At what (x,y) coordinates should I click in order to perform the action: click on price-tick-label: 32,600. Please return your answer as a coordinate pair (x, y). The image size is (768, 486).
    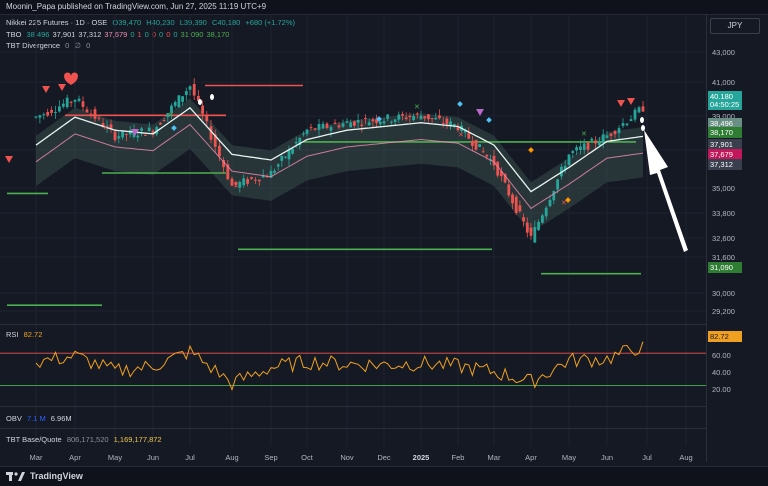
    Looking at the image, I should click on (723, 238).